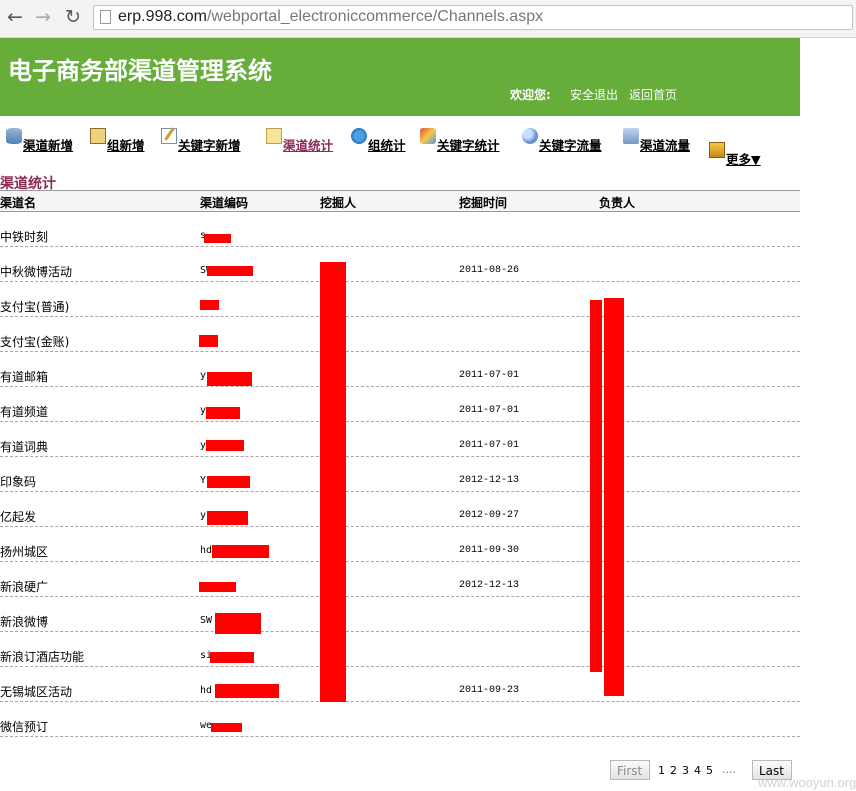  What do you see at coordinates (24, 622) in the screenshot?
I see `channel-name: 新浪微博` at bounding box center [24, 622].